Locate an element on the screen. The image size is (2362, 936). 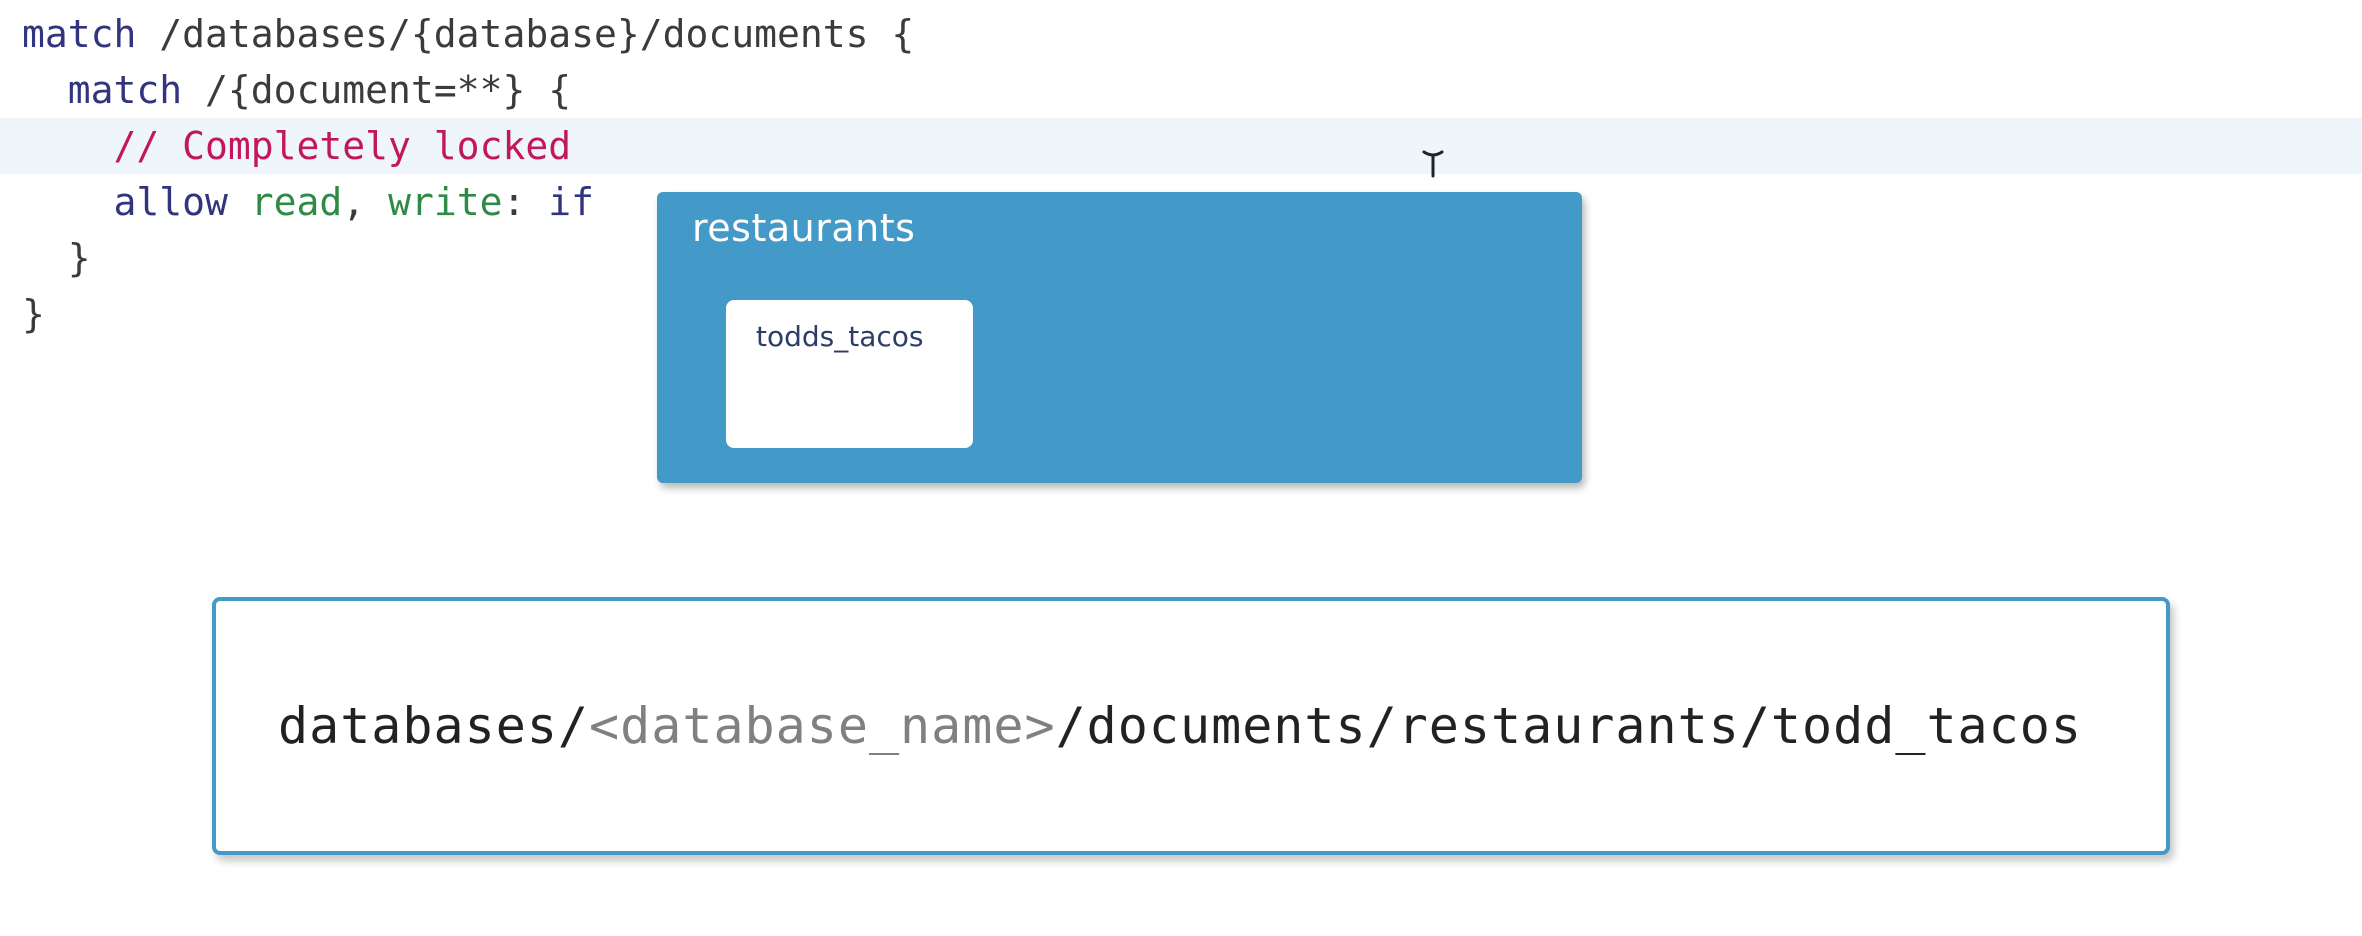
keyword-write: write is located at coordinates (434, 202).